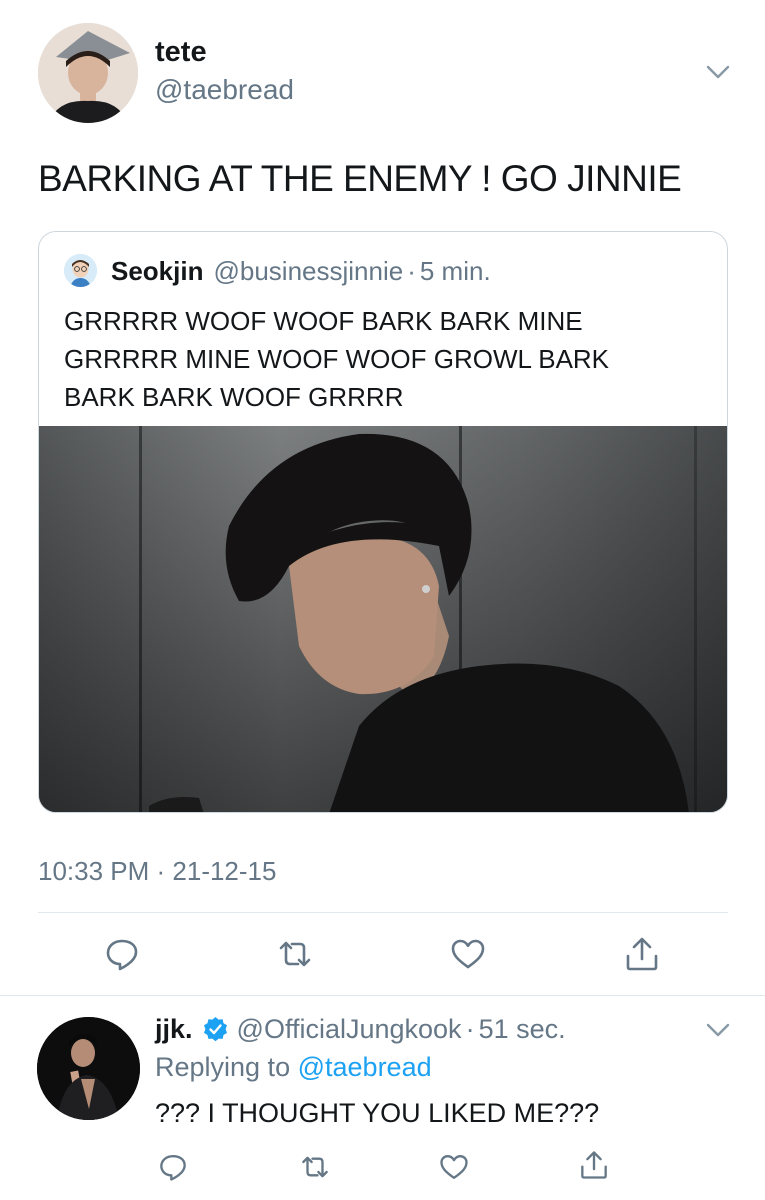 This screenshot has height=1200, width=765. Describe the element at coordinates (234, 397) in the screenshot. I see `quoted-text-line: BARK BARK WOOF GRRRR` at that location.